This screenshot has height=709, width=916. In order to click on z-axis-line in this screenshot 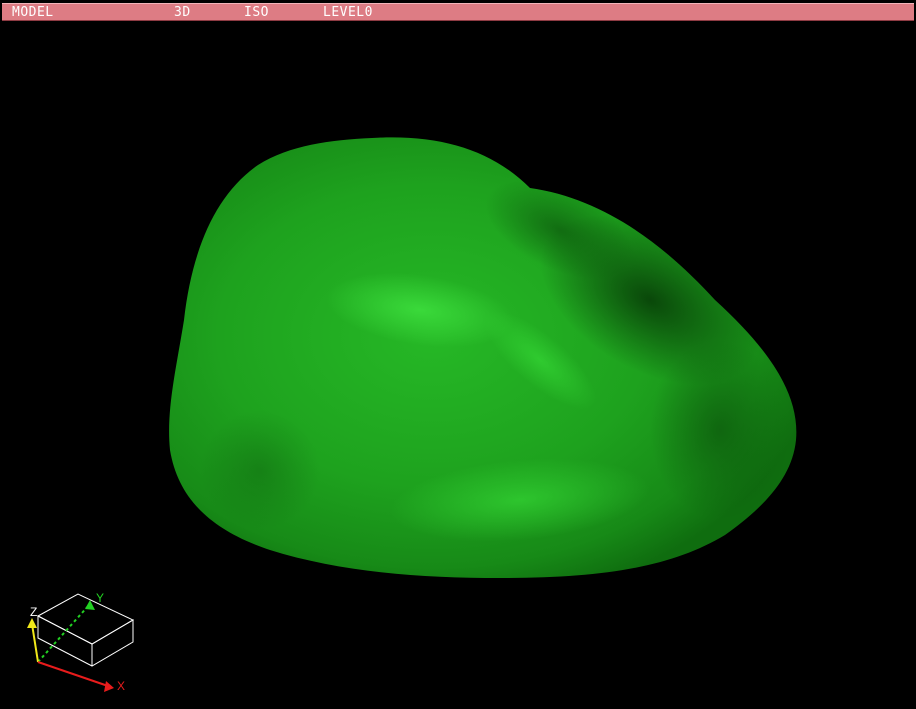, I will do `click(35, 643)`.